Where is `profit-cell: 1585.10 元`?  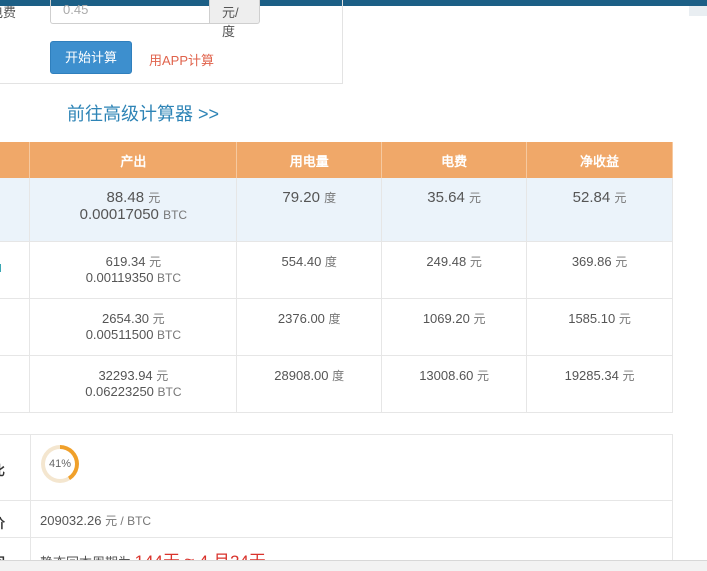 profit-cell: 1585.10 元 is located at coordinates (599, 327).